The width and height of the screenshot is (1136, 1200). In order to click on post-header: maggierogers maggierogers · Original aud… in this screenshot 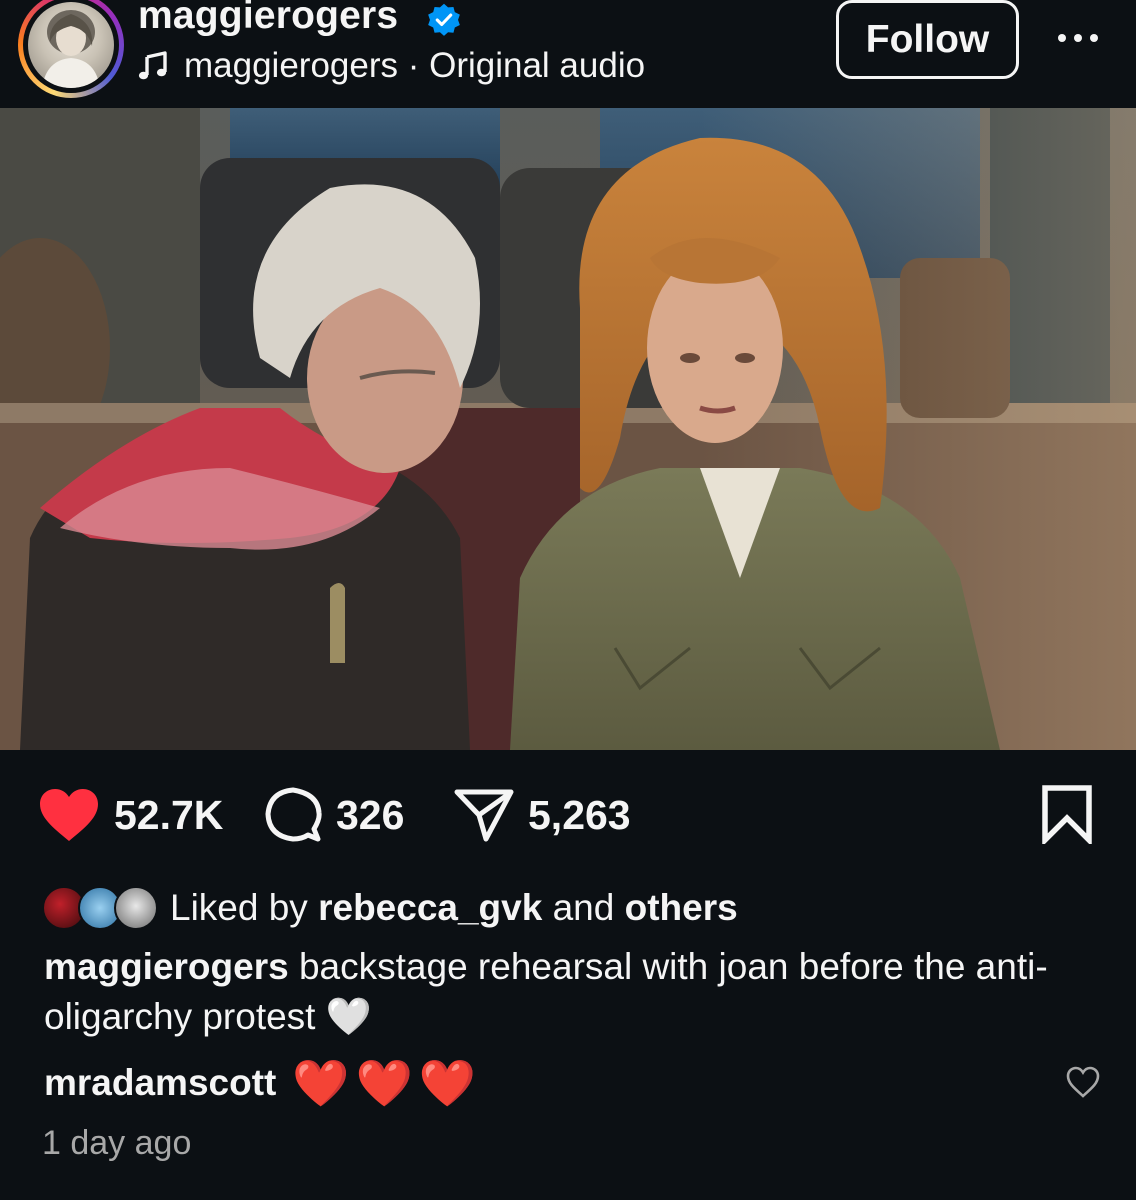, I will do `click(568, 54)`.